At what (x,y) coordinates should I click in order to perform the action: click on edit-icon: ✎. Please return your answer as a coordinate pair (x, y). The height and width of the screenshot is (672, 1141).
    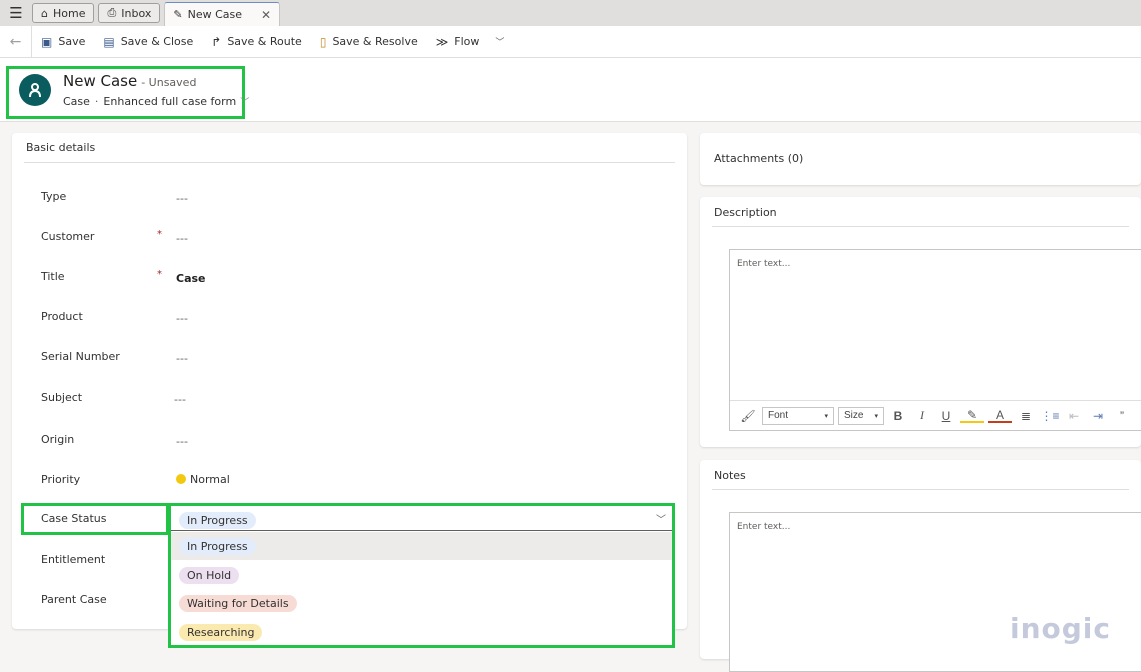
    Looking at the image, I should click on (178, 14).